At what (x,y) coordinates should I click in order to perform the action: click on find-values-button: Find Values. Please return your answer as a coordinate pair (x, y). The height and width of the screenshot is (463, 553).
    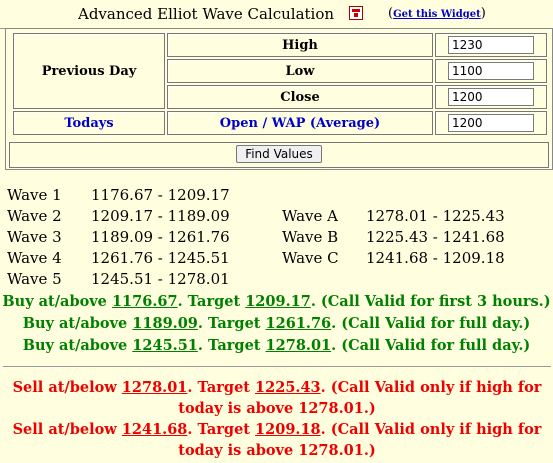
    Looking at the image, I should click on (279, 154).